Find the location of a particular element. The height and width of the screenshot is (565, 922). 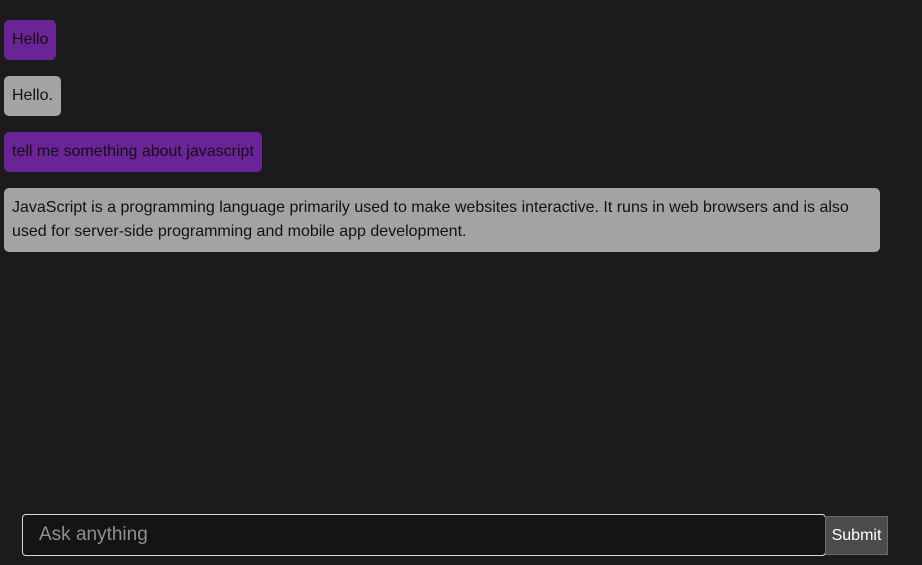

submit-button: Submit is located at coordinates (856, 535).